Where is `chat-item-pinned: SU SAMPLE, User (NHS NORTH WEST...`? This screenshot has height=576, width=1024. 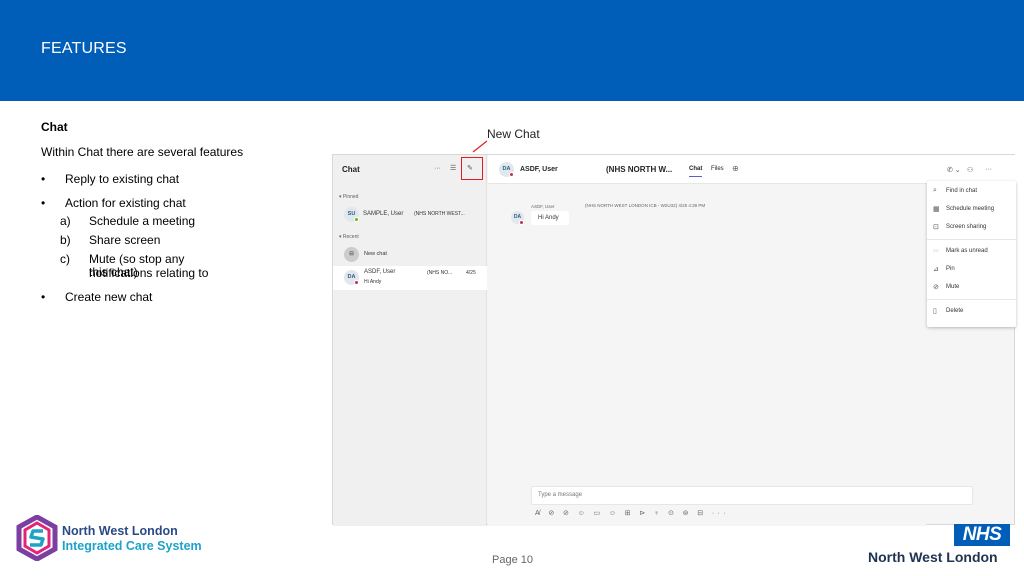
chat-item-pinned: SU SAMPLE, User (NHS NORTH WEST... is located at coordinates (410, 216).